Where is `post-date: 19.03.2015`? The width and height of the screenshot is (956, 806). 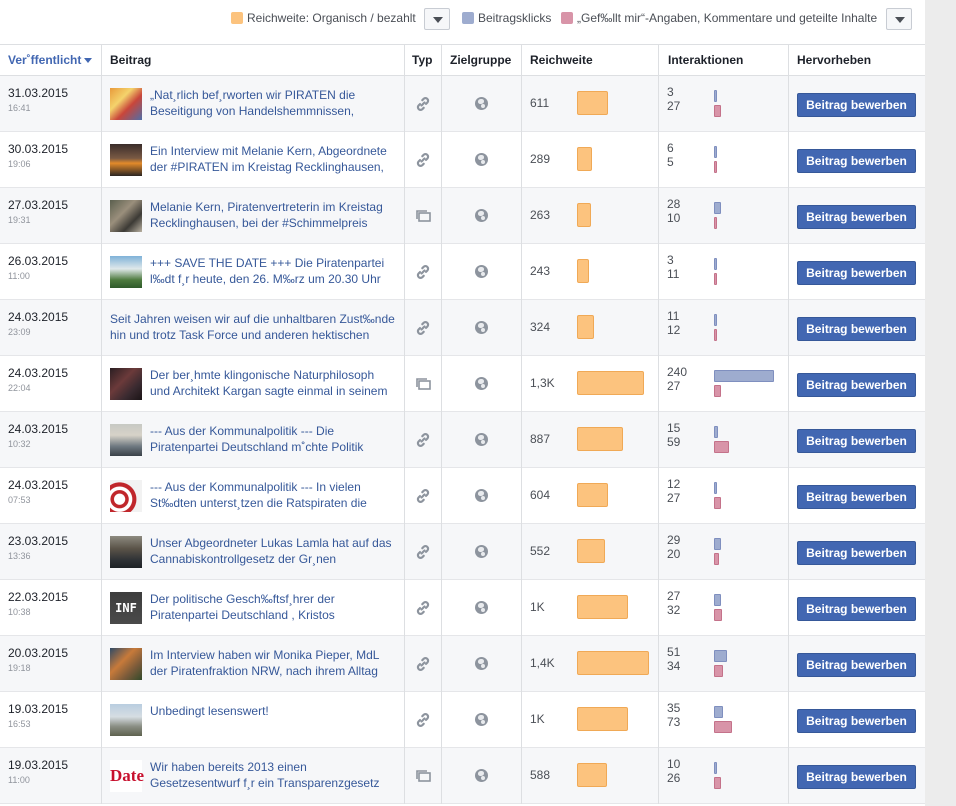 post-date: 19.03.2015 is located at coordinates (38, 765).